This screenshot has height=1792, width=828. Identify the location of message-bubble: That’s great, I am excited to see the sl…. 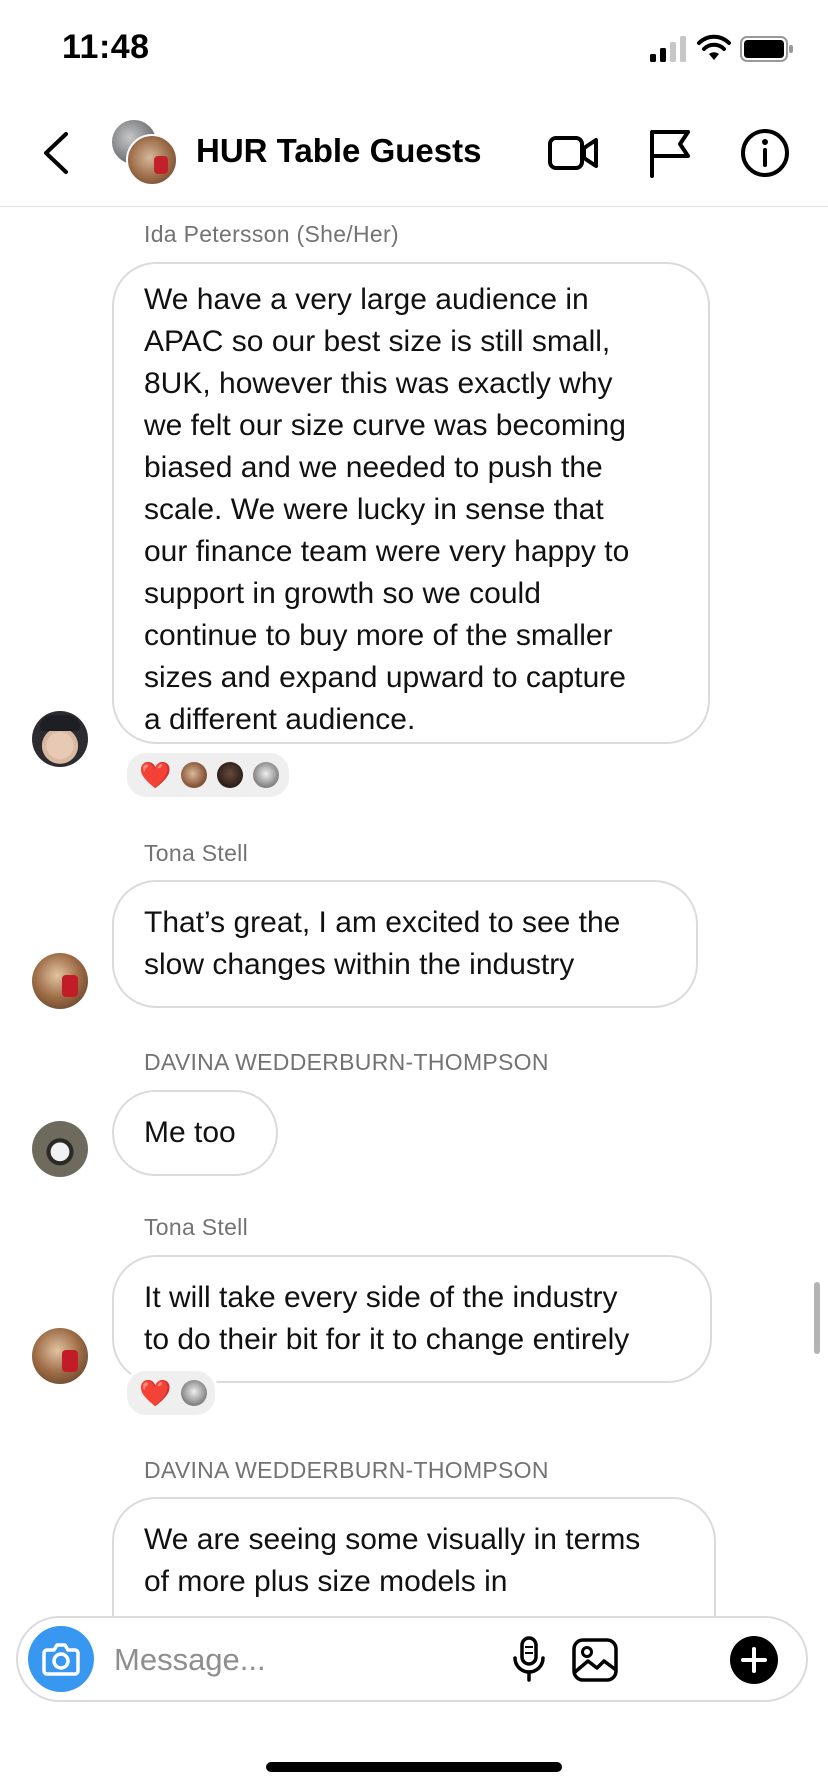
(405, 944).